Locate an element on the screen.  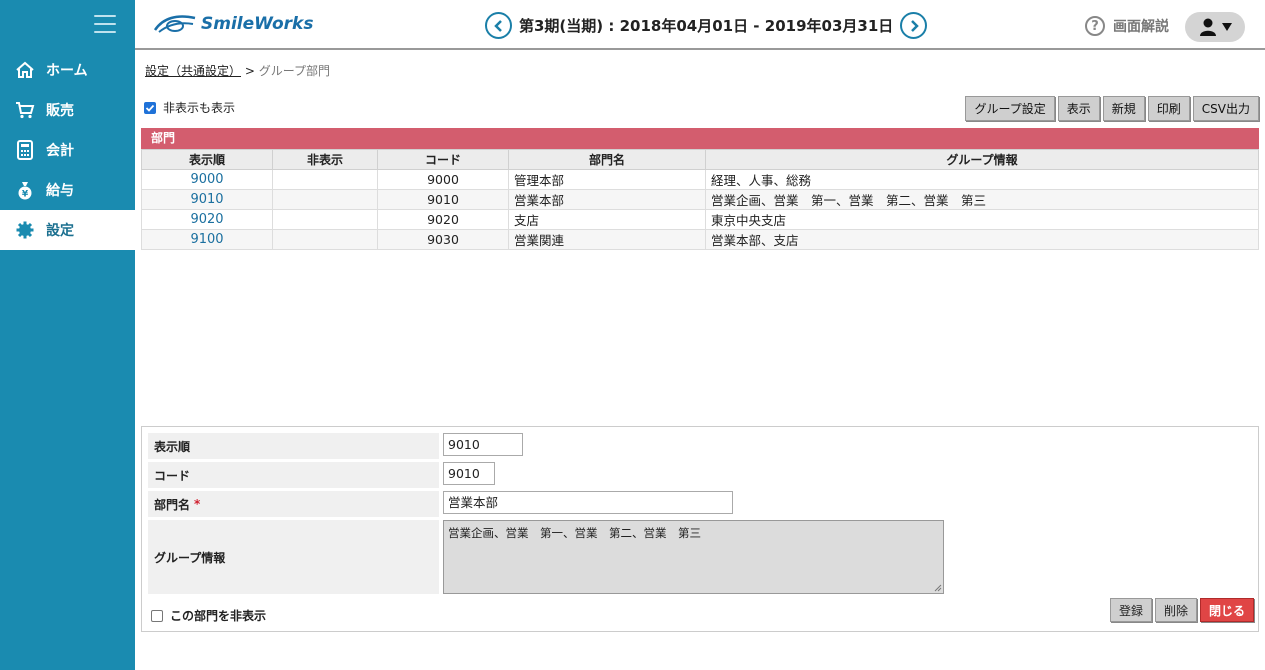
show-hidden-checkbox is located at coordinates (150, 107).